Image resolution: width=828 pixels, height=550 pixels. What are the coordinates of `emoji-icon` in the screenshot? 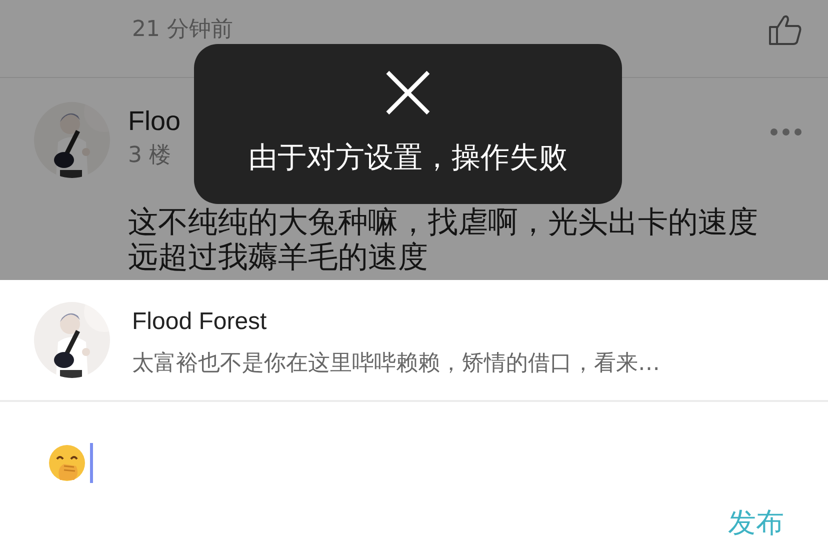 It's located at (67, 463).